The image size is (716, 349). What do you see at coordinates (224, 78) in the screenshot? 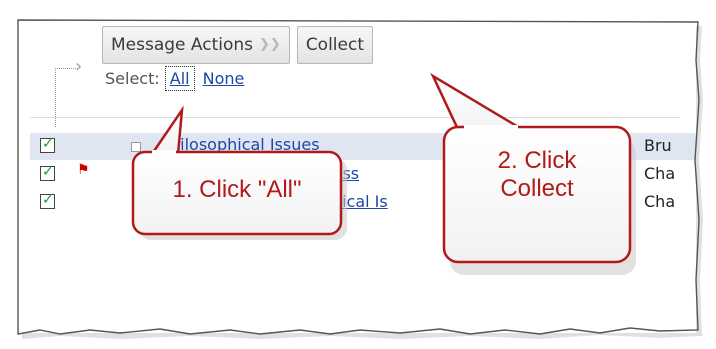
I see `select-none-link: None` at bounding box center [224, 78].